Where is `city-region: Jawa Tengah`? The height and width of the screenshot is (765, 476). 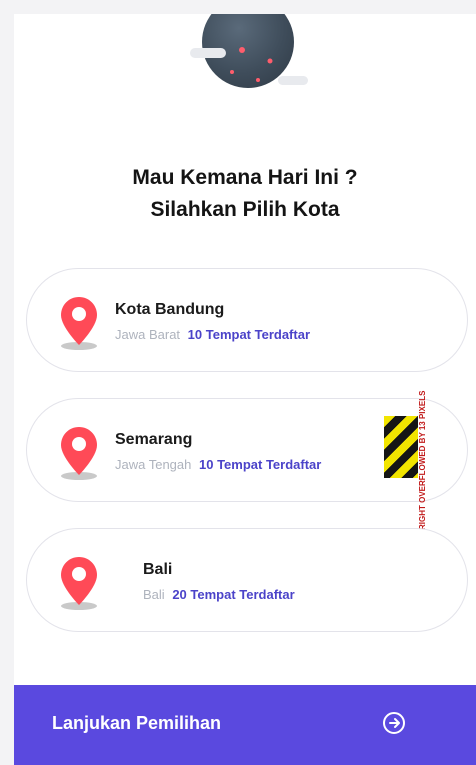 city-region: Jawa Tengah is located at coordinates (153, 464).